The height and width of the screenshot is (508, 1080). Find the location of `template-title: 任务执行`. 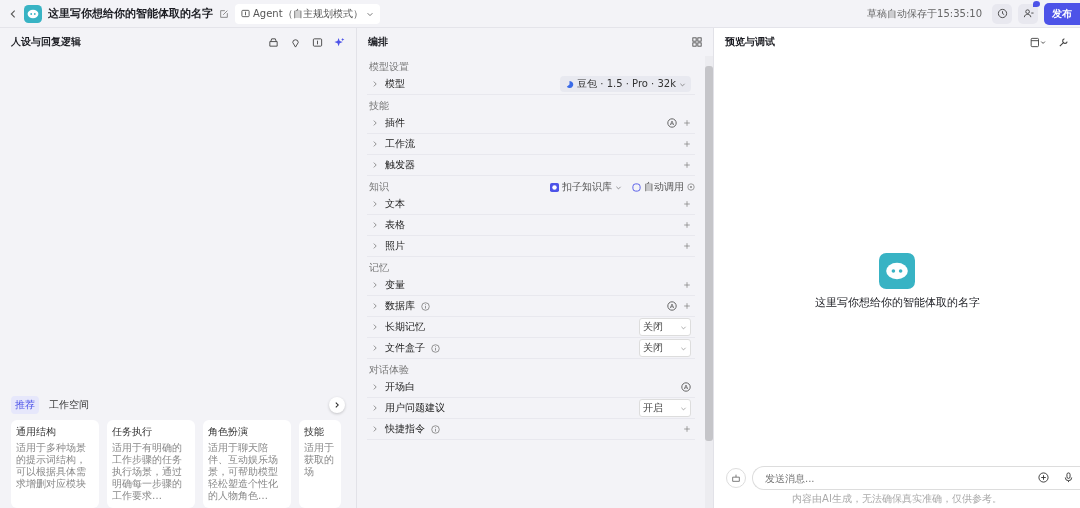

template-title: 任务执行 is located at coordinates (132, 432).